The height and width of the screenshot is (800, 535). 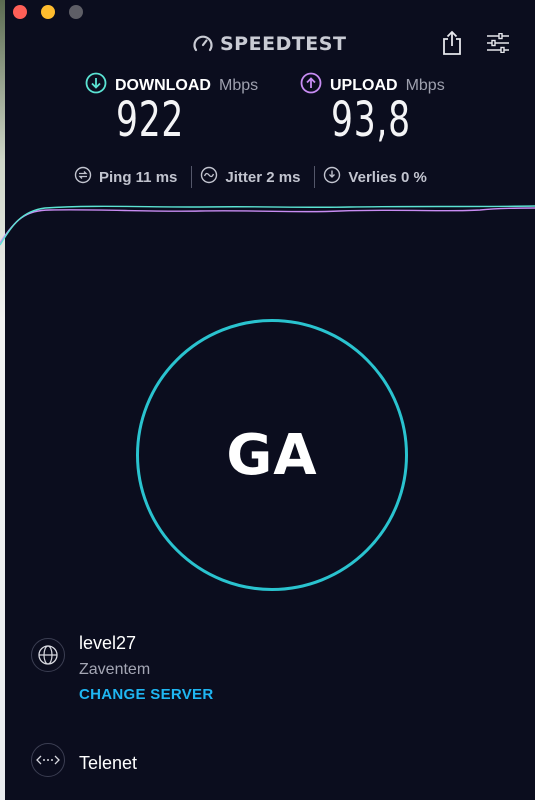 What do you see at coordinates (146, 694) in the screenshot?
I see `change-server-link: CHANGE SERVER` at bounding box center [146, 694].